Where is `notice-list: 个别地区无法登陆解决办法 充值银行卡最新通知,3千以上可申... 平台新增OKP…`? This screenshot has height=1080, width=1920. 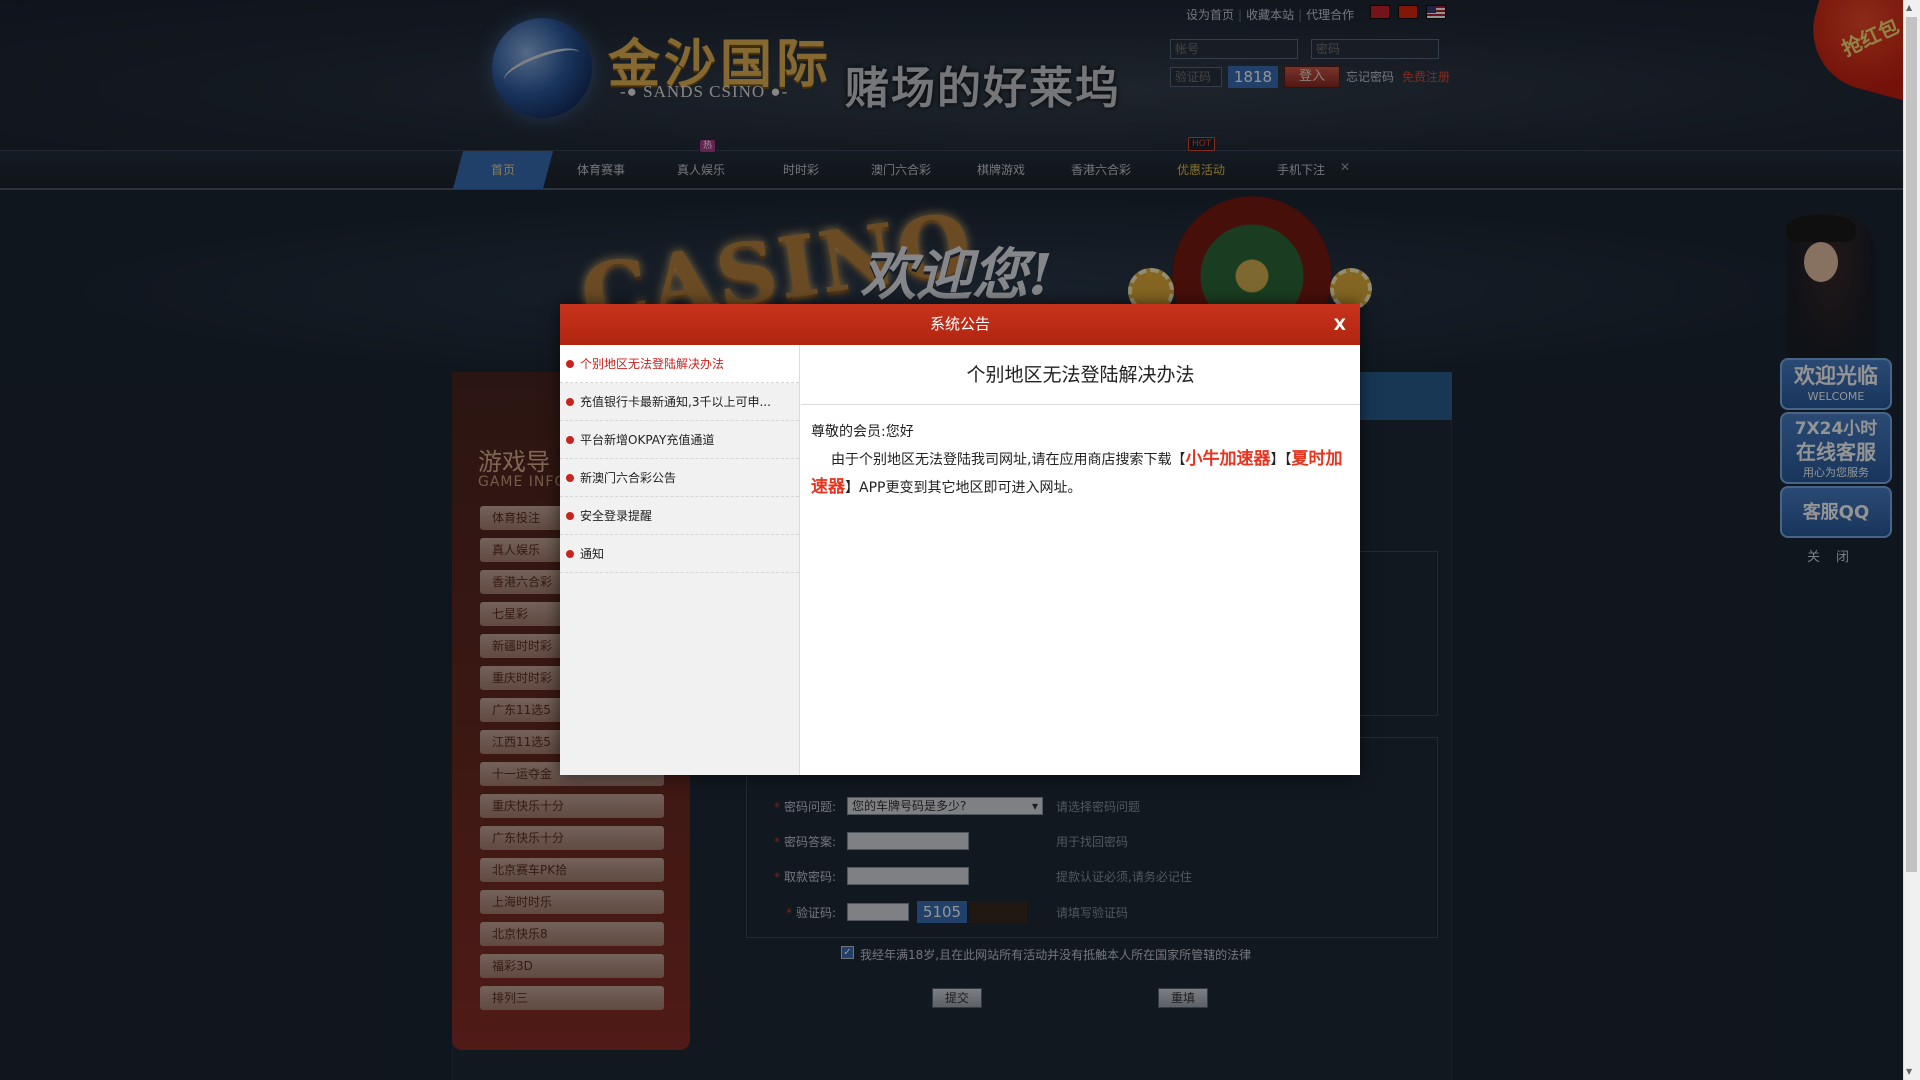 notice-list: 个别地区无法登陆解决办法 充值银行卡最新通知,3千以上可申... 平台新增OKP… is located at coordinates (680, 560).